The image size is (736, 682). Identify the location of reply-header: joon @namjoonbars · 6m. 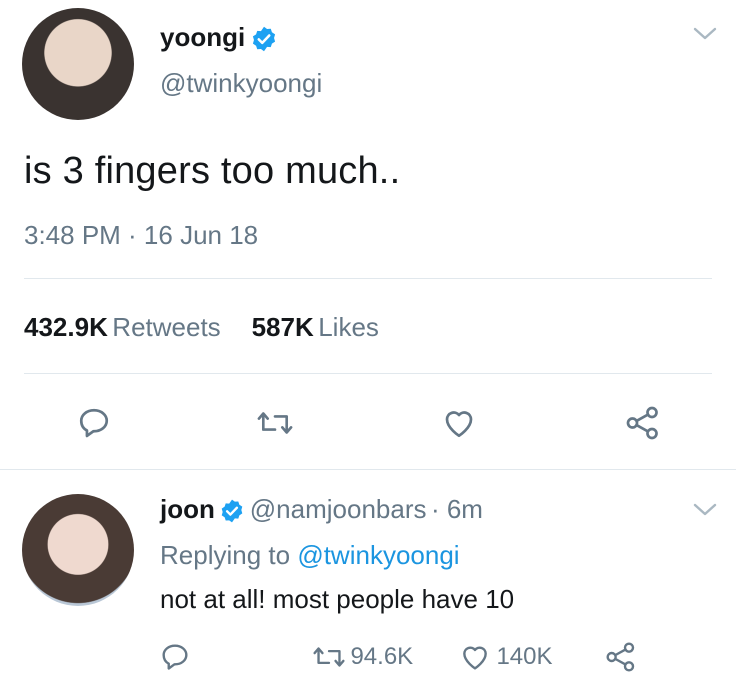
(321, 511).